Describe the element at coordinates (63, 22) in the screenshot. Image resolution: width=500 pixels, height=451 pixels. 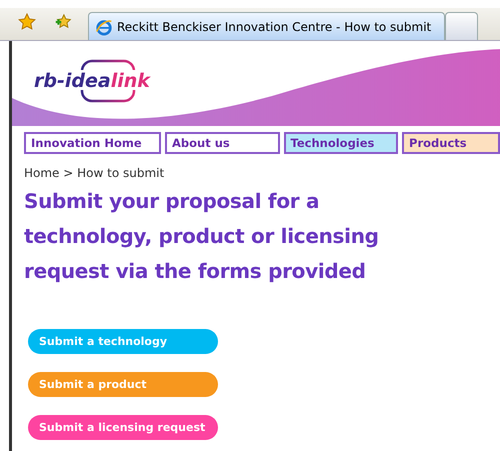
I see `add-favorite-icon` at that location.